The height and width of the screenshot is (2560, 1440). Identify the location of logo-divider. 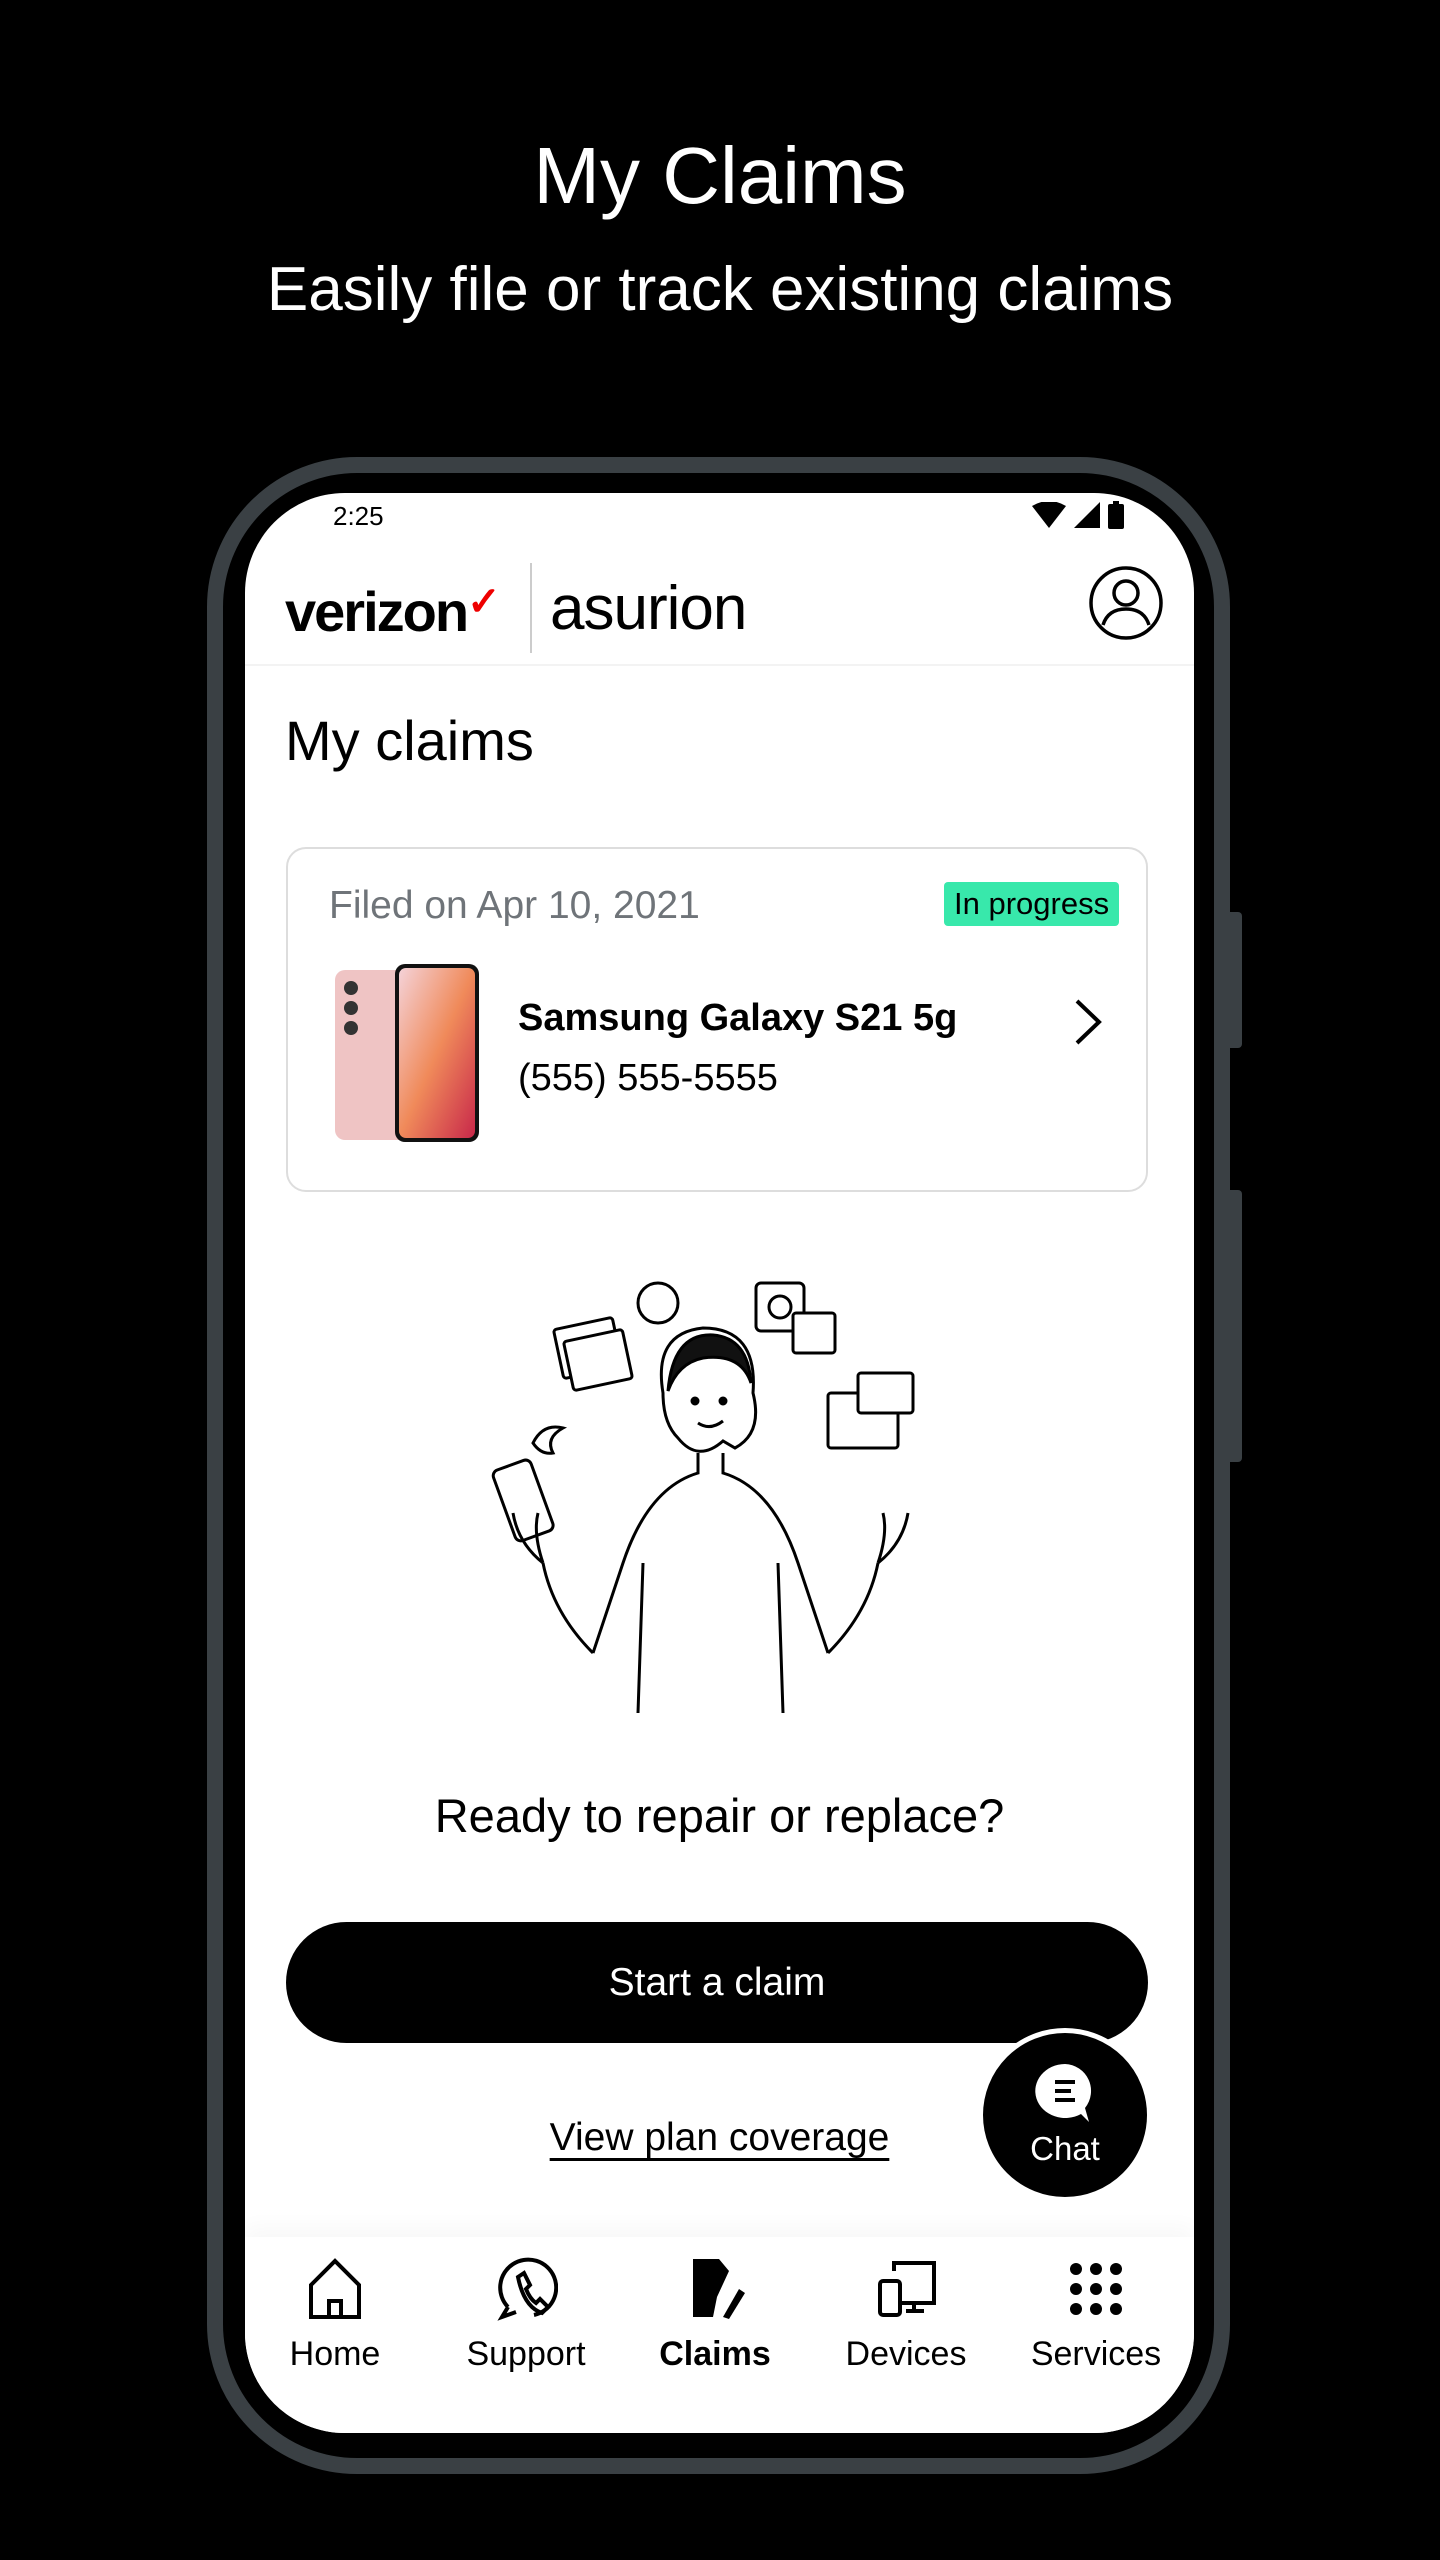
(531, 608).